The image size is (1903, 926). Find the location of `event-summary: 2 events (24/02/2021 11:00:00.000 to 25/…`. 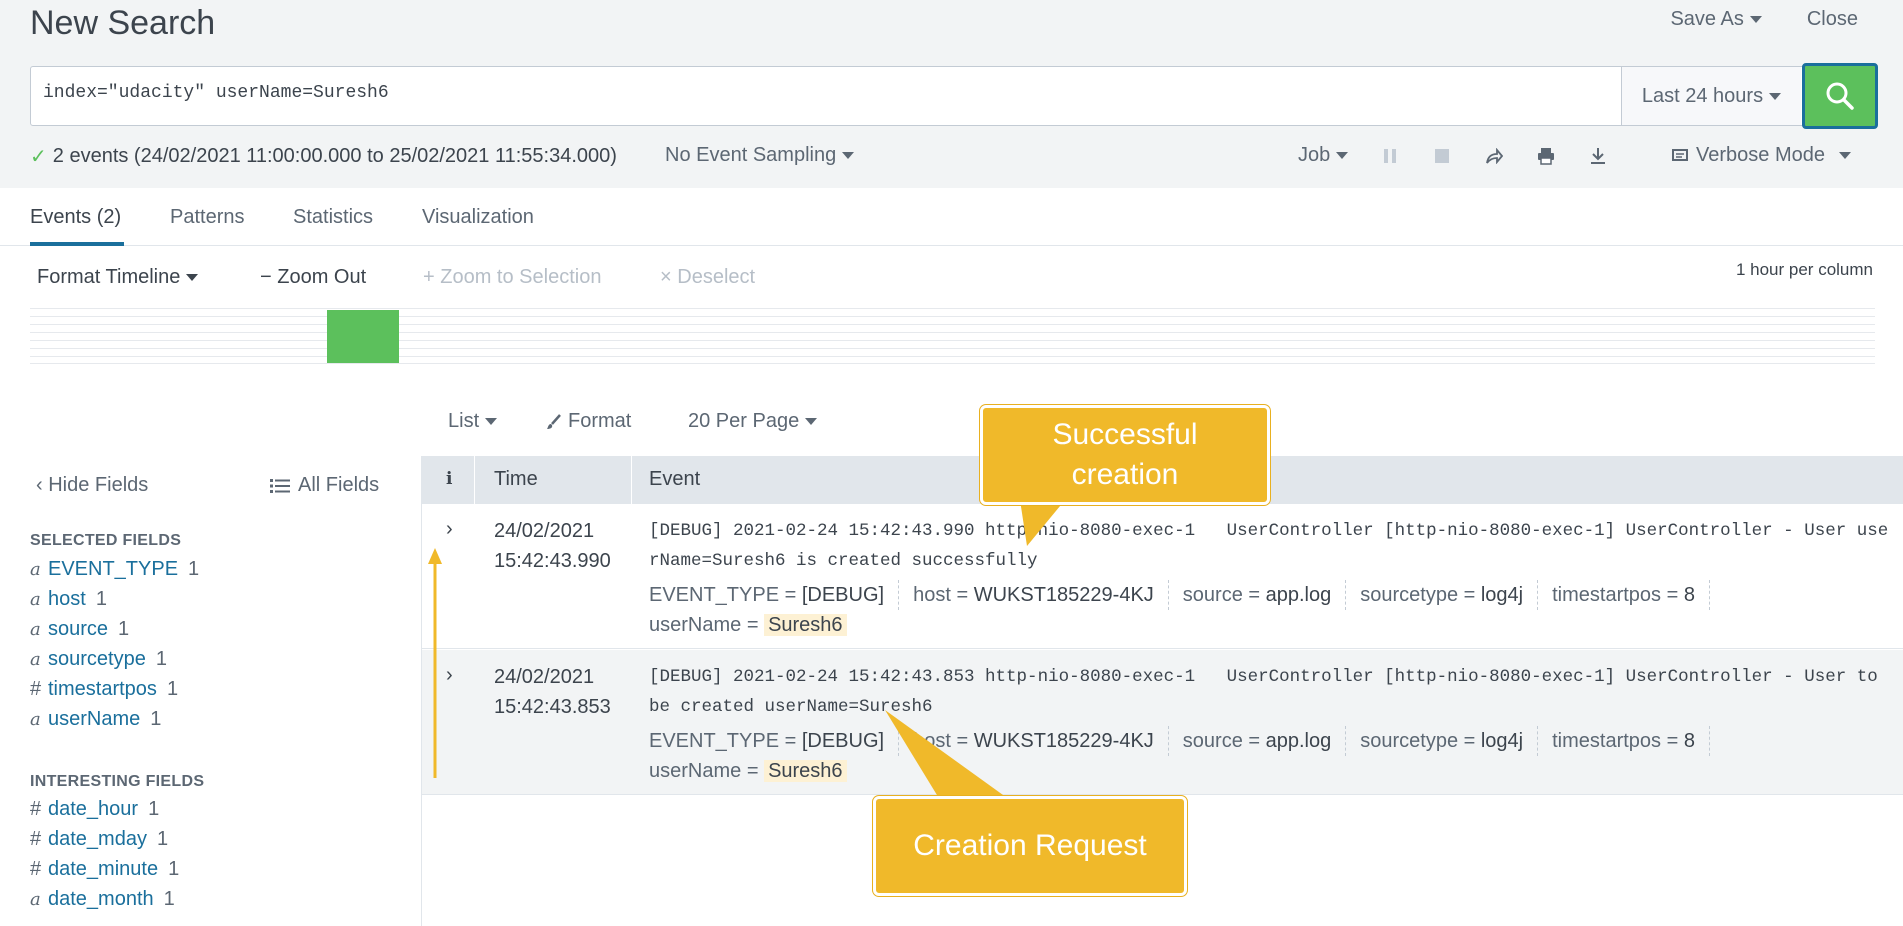

event-summary: 2 events (24/02/2021 11:00:00.000 to 25/… is located at coordinates (334, 156).